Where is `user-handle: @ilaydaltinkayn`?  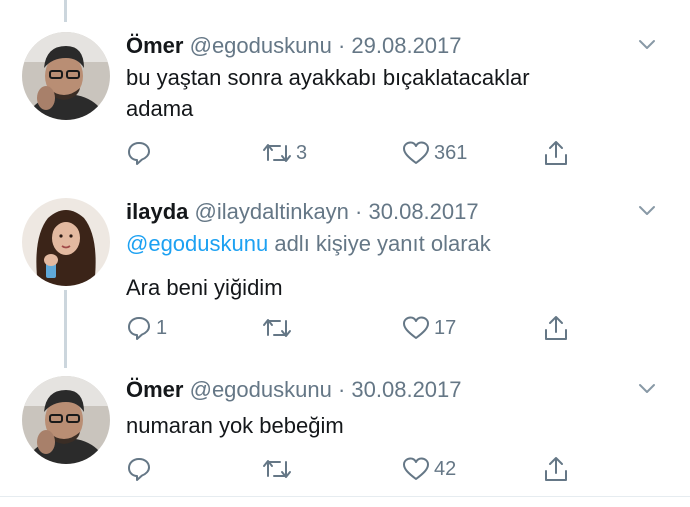
user-handle: @ilaydaltinkayn is located at coordinates (272, 211).